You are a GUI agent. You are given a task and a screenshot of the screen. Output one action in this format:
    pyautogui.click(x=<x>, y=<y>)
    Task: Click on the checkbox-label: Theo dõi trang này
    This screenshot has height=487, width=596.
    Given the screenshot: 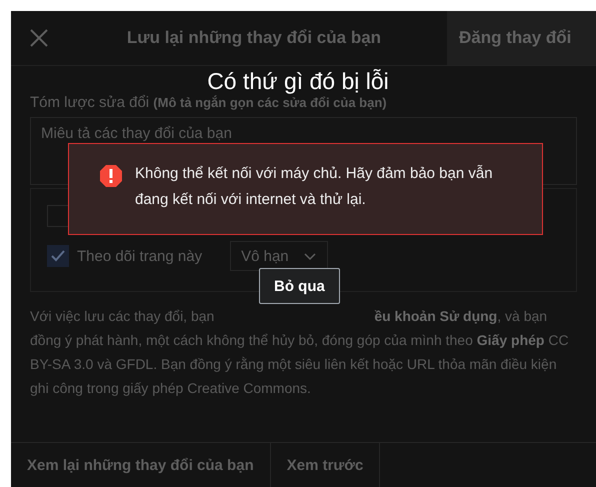 What is the action you would take?
    pyautogui.click(x=139, y=256)
    